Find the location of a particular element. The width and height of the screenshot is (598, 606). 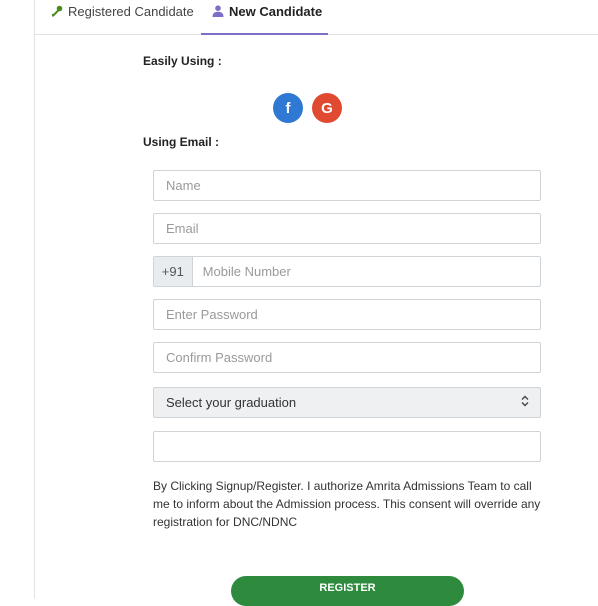

facebook-icon: f is located at coordinates (288, 108).